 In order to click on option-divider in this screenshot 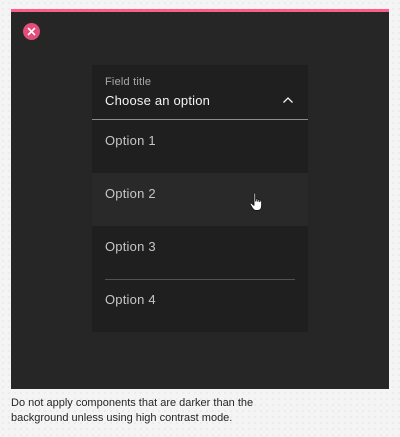, I will do `click(200, 279)`.